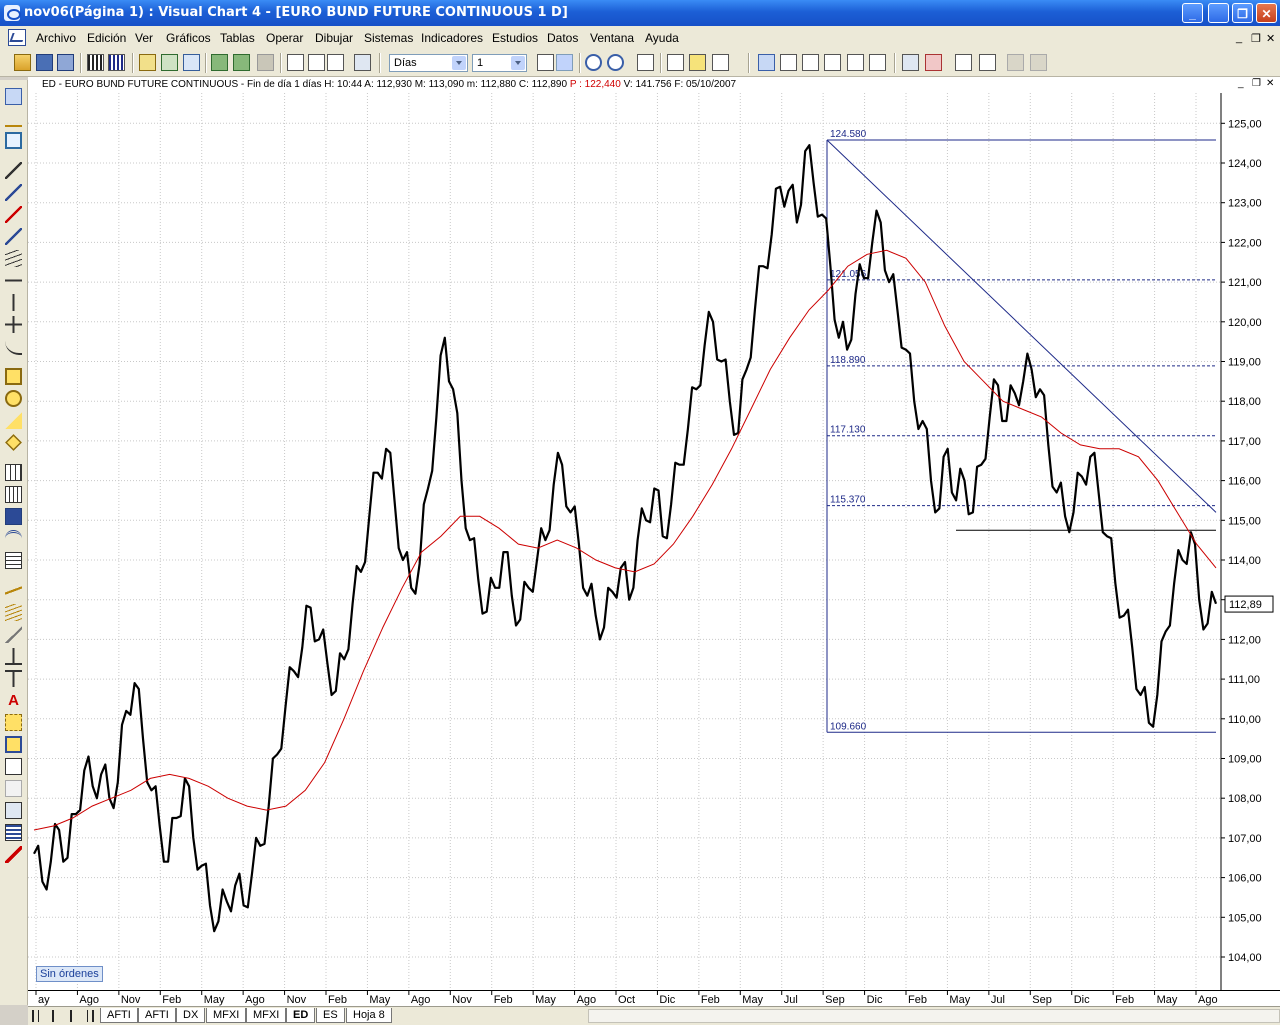 The width and height of the screenshot is (1280, 1025). Describe the element at coordinates (1266, 13) in the screenshot. I see `close-button: ✕` at that location.